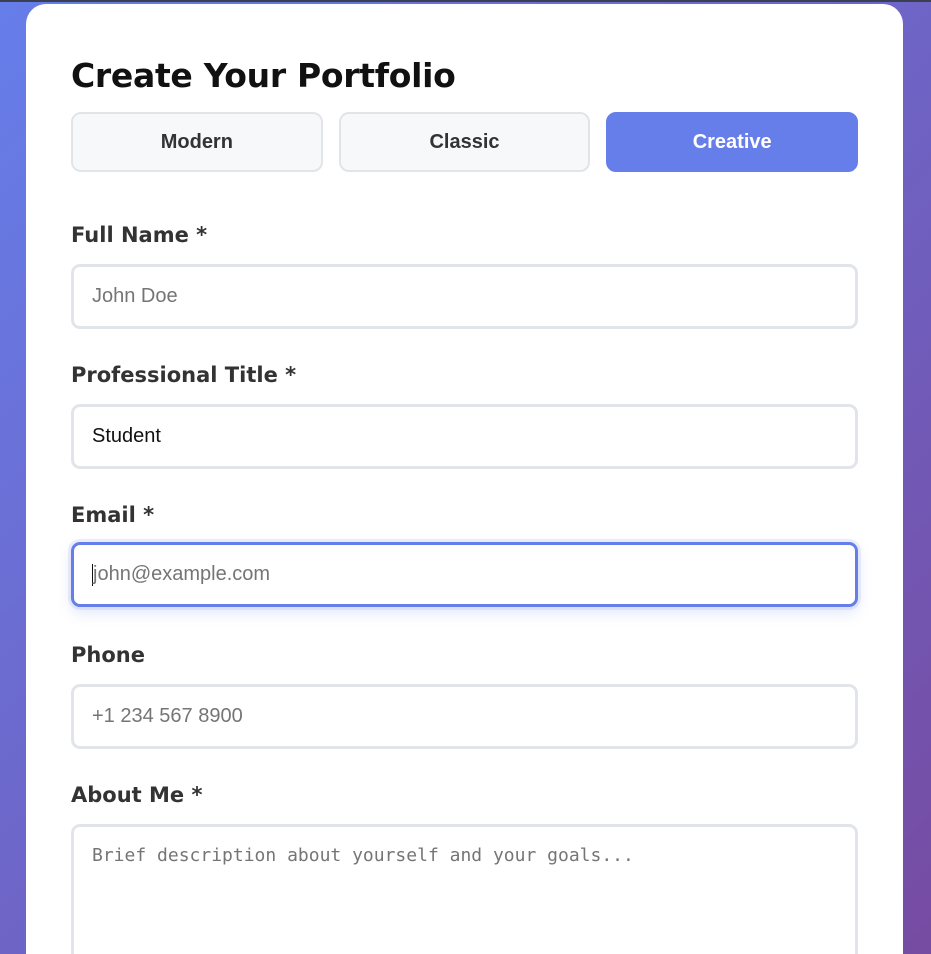 Image resolution: width=931 pixels, height=954 pixels. I want to click on professional-title-label: Professional Title *, so click(184, 375).